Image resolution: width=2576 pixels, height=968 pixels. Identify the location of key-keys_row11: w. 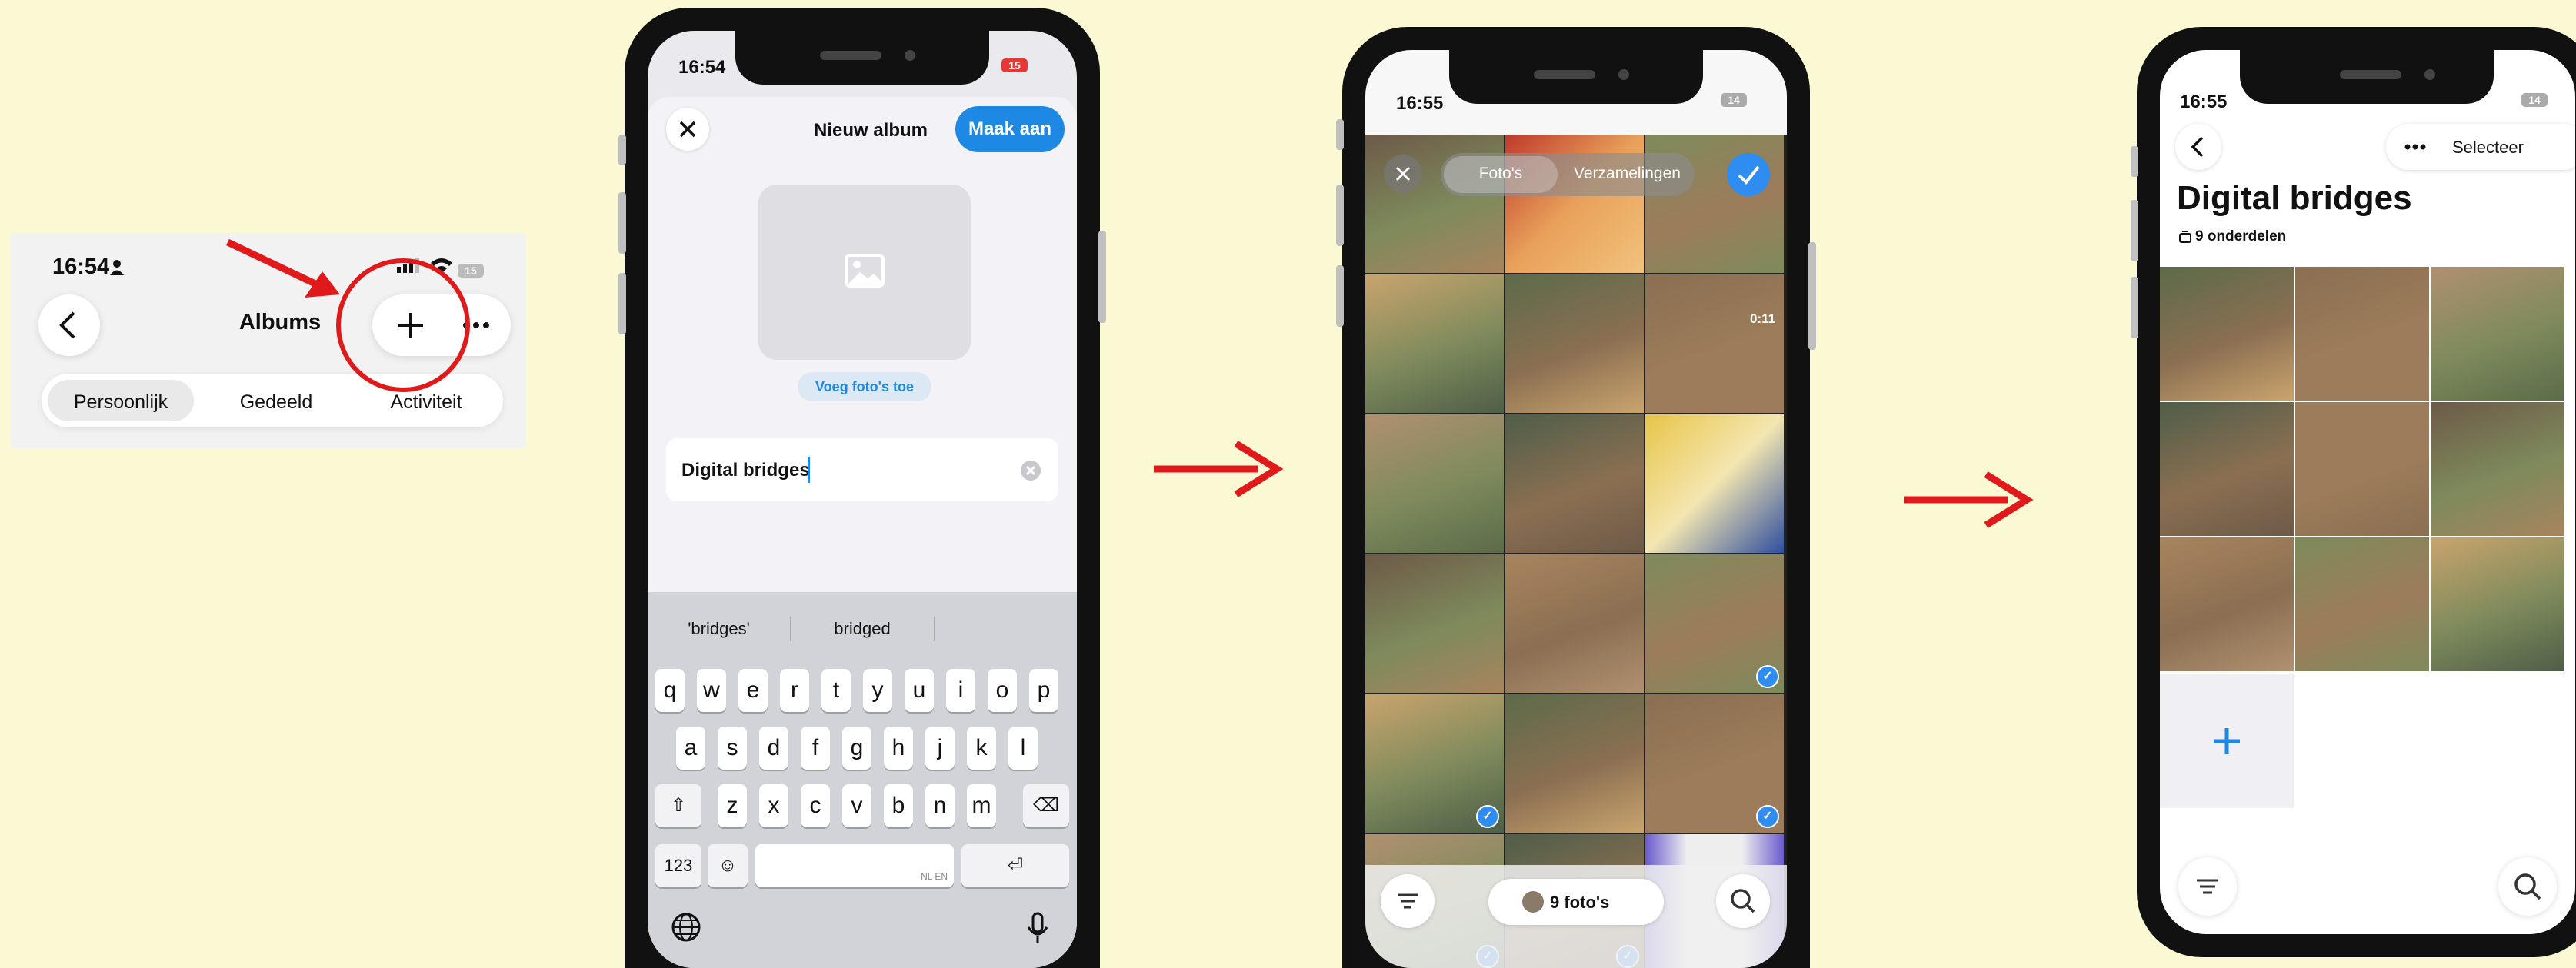
(711, 690).